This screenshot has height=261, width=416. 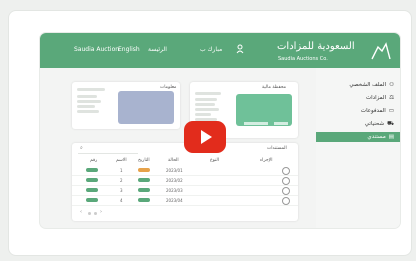 I want to click on user-greeting: مبارك ب, so click(x=211, y=49).